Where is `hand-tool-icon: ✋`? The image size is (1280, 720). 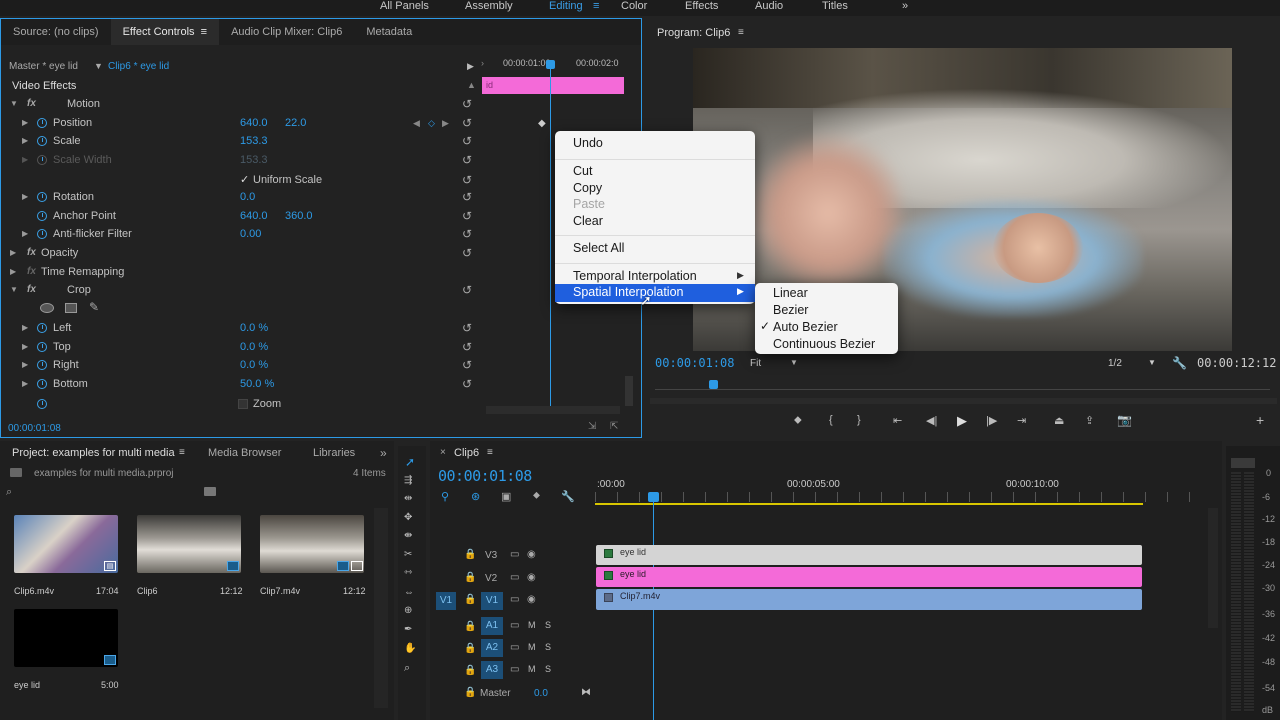
hand-tool-icon: ✋ is located at coordinates (410, 648).